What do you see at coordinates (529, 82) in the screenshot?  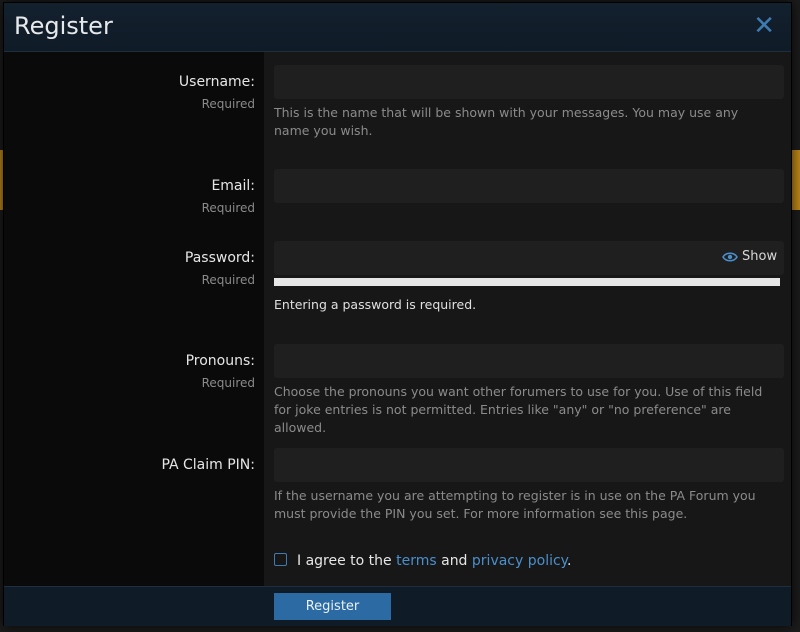 I see `username-field` at bounding box center [529, 82].